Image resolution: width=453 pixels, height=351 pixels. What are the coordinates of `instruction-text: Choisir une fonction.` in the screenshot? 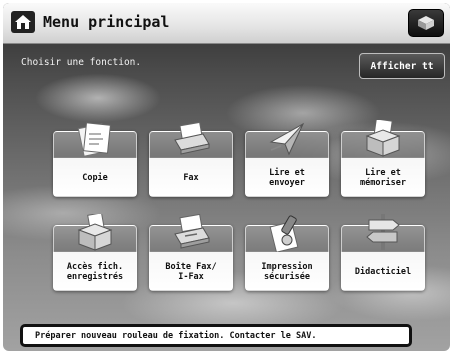 It's located at (81, 62).